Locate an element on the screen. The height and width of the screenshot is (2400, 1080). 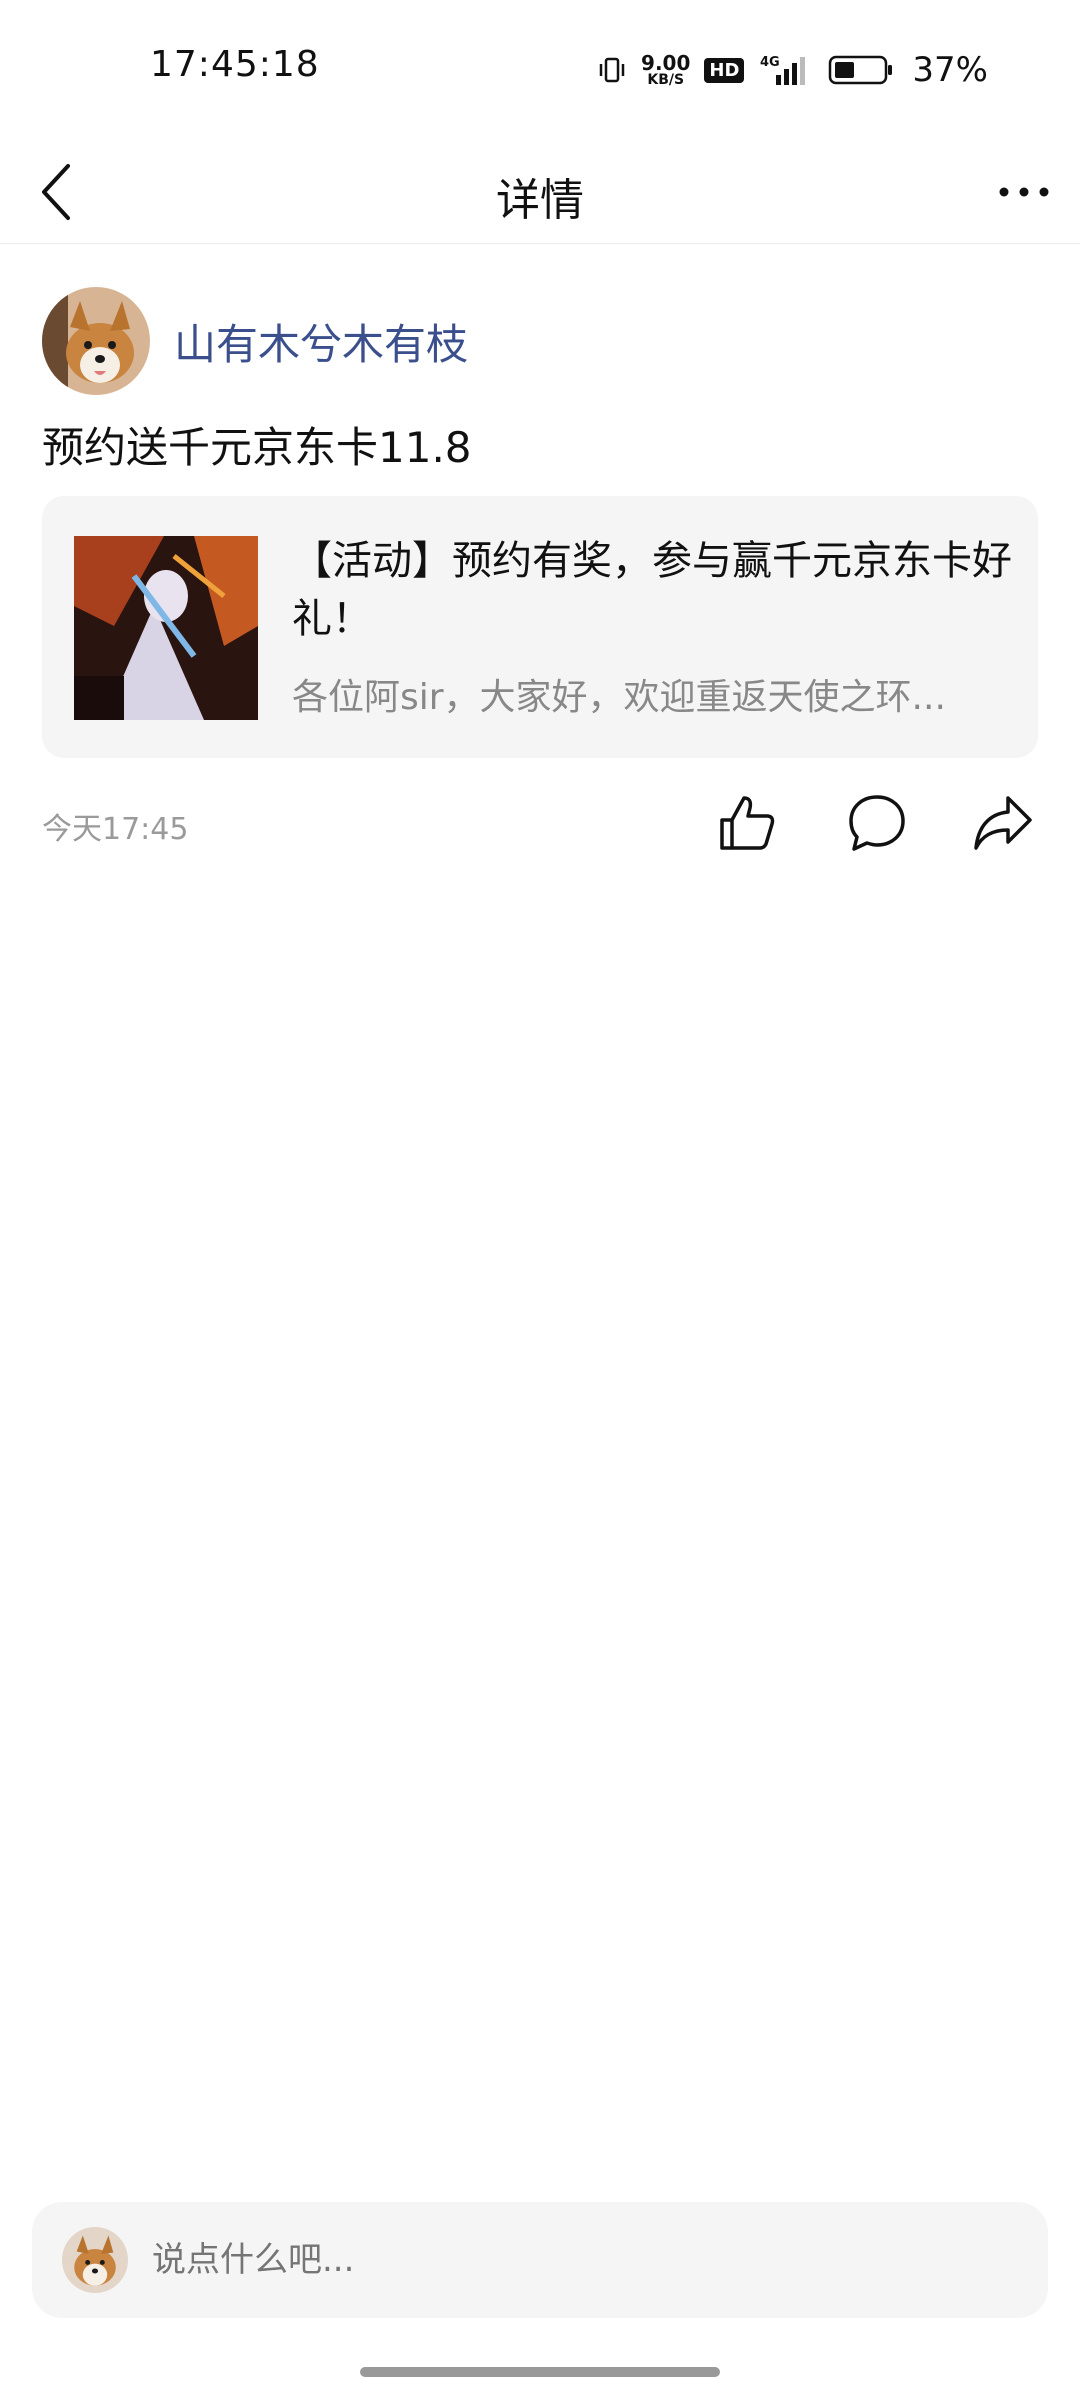
top-nav-bar: 详情 is located at coordinates (540, 192).